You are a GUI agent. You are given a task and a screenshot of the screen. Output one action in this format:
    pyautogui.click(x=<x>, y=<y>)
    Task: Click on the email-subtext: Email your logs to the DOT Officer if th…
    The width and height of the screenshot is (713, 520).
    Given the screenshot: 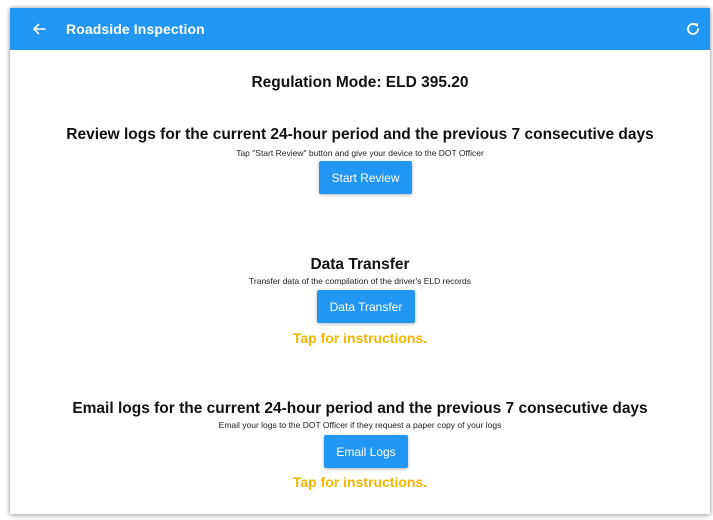 What is the action you would take?
    pyautogui.click(x=360, y=425)
    